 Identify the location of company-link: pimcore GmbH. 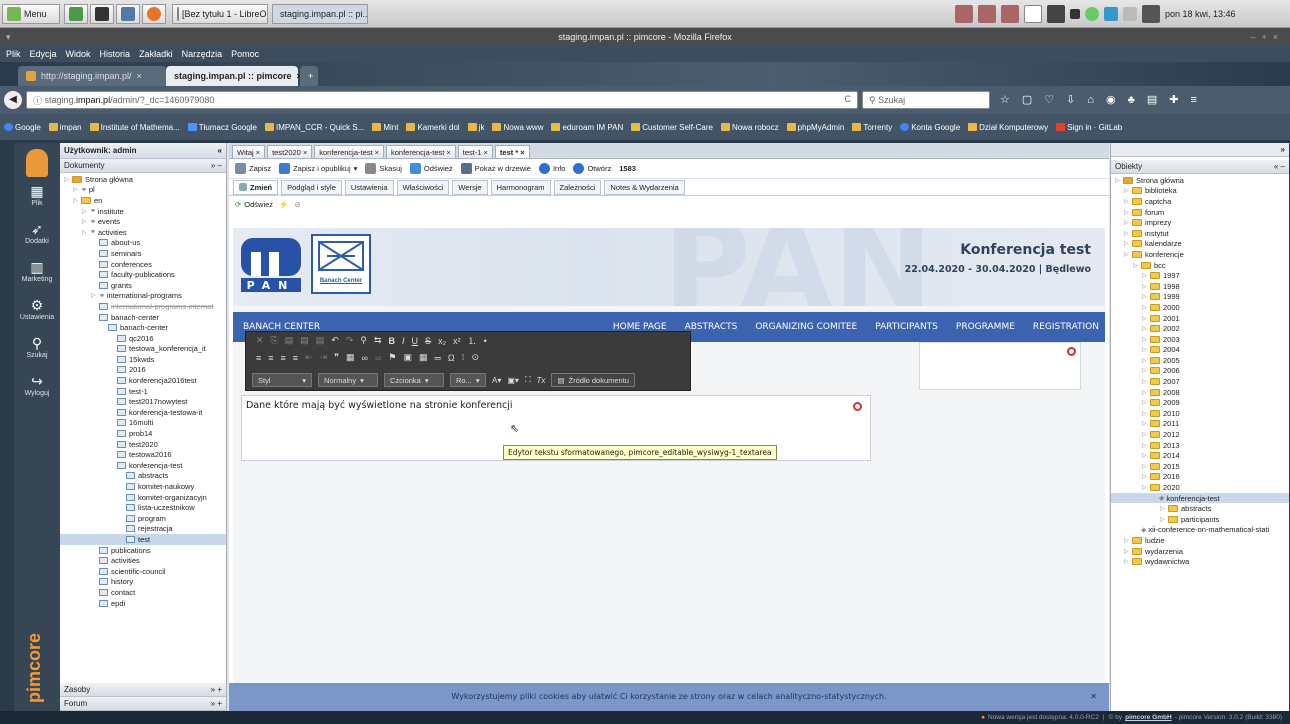
(1148, 717).